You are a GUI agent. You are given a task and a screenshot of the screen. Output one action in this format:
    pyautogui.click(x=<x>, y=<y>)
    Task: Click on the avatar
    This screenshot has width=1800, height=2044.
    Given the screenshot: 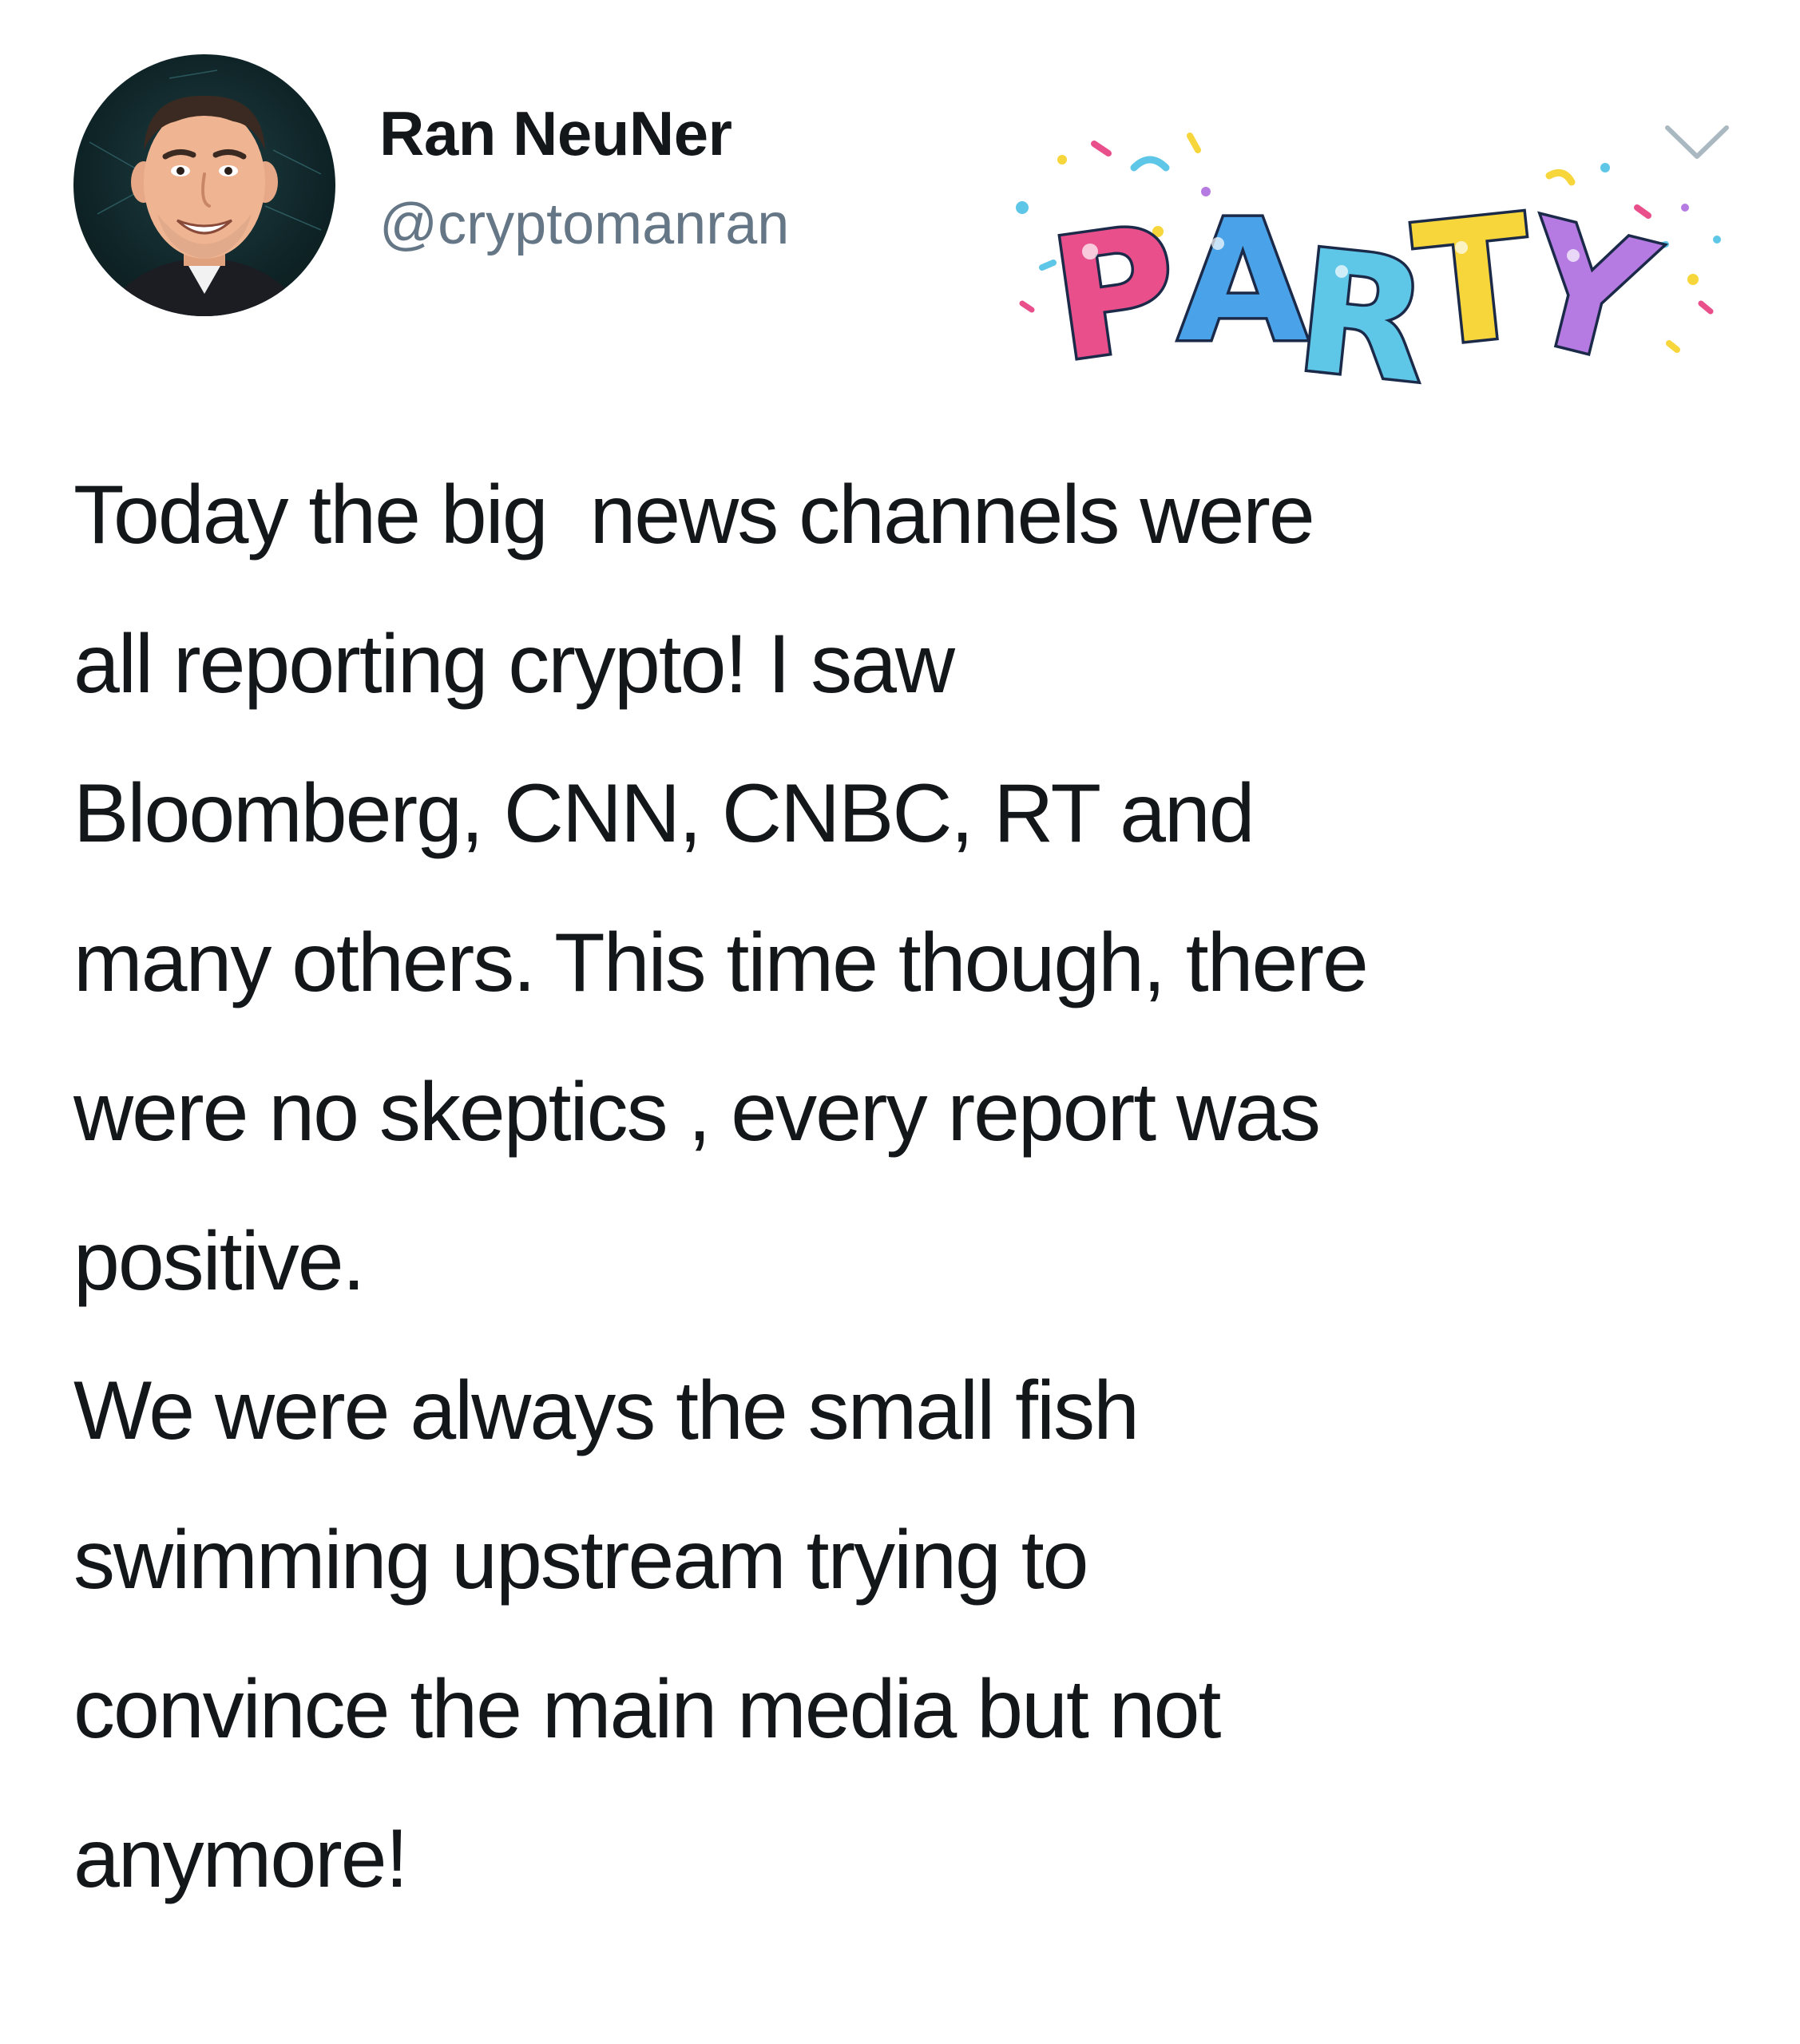 What is the action you would take?
    pyautogui.click(x=204, y=185)
    